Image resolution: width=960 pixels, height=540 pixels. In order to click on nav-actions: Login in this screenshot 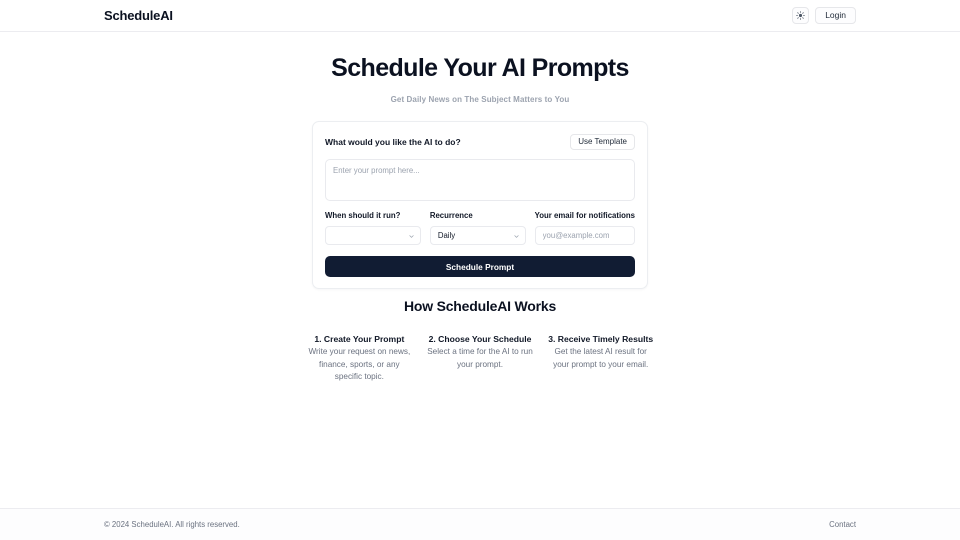, I will do `click(824, 15)`.